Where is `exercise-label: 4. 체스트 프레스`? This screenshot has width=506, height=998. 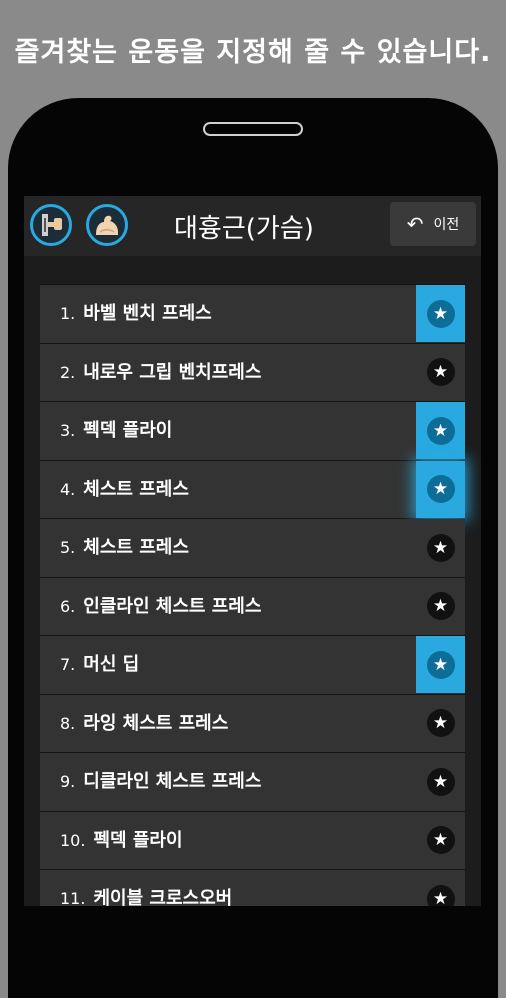 exercise-label: 4. 체스트 프레스 is located at coordinates (124, 490).